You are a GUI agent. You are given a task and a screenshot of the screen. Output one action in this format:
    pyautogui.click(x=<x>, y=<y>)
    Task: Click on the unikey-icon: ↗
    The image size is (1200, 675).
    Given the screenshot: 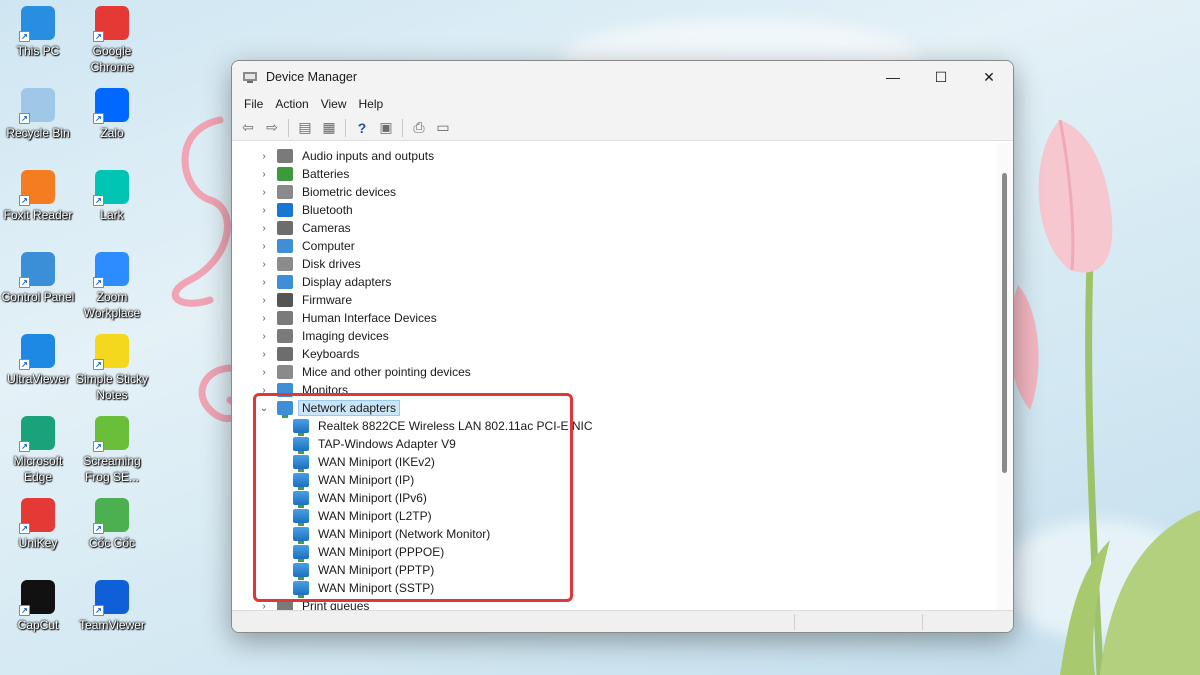 What is the action you would take?
    pyautogui.click(x=37, y=516)
    